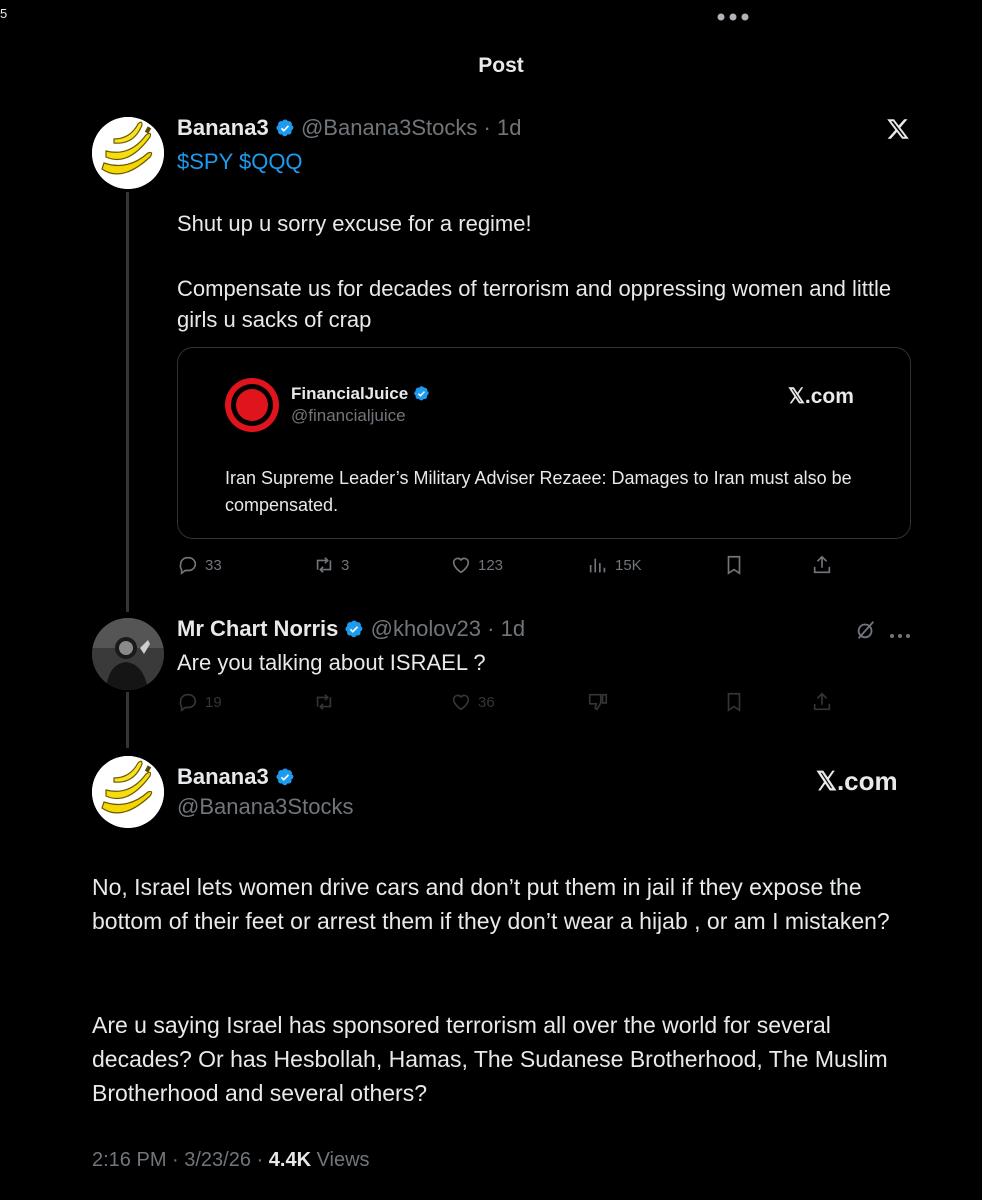 The width and height of the screenshot is (982, 1200). Describe the element at coordinates (345, 565) in the screenshot. I see `repost-count: 3` at that location.